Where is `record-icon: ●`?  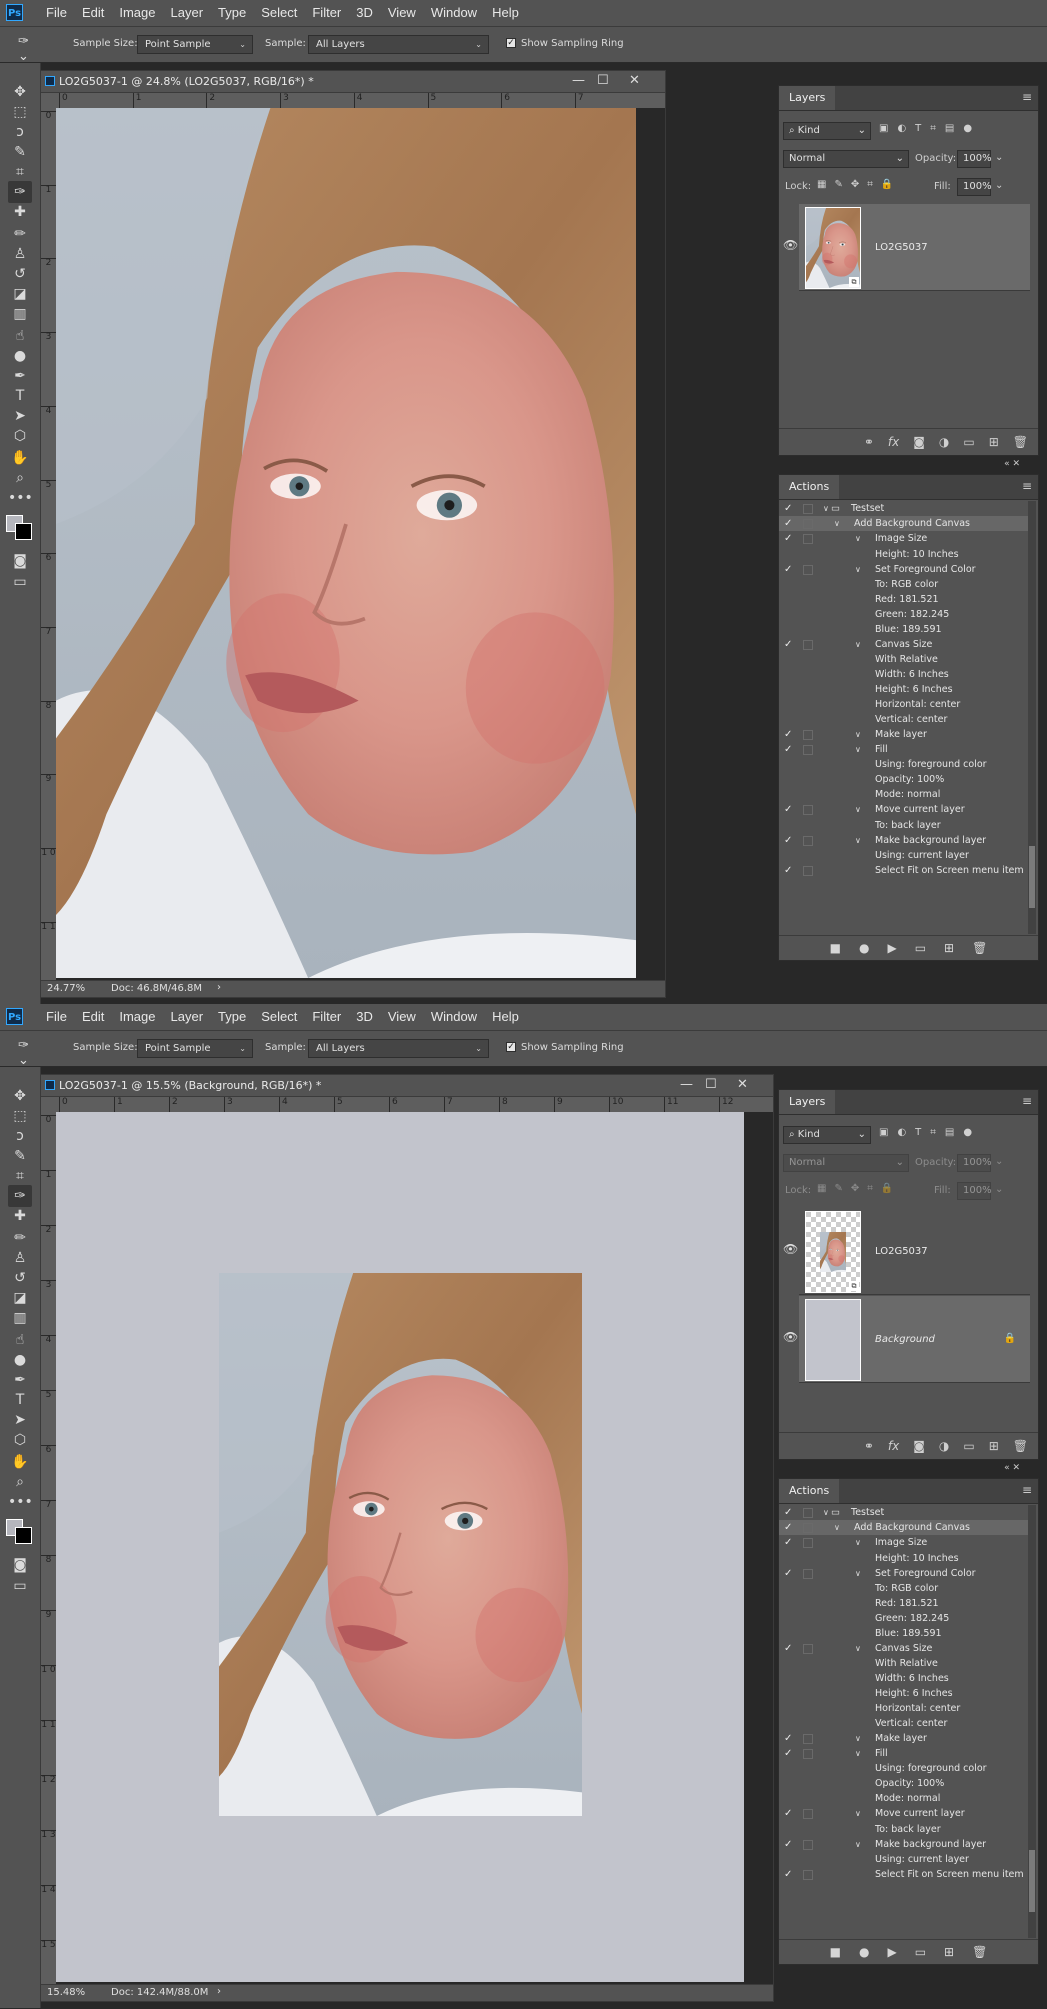
record-icon: ● is located at coordinates (864, 948).